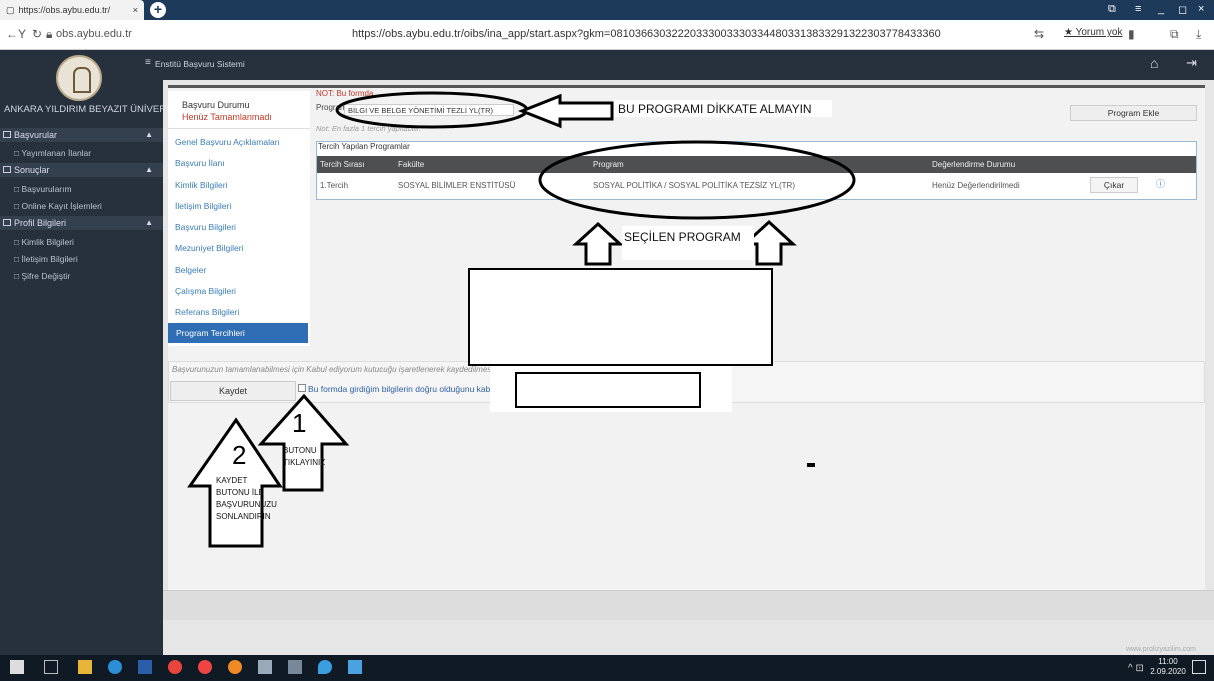 This screenshot has width=1214, height=681. What do you see at coordinates (697, 180) in the screenshot?
I see `selected-ellipse` at bounding box center [697, 180].